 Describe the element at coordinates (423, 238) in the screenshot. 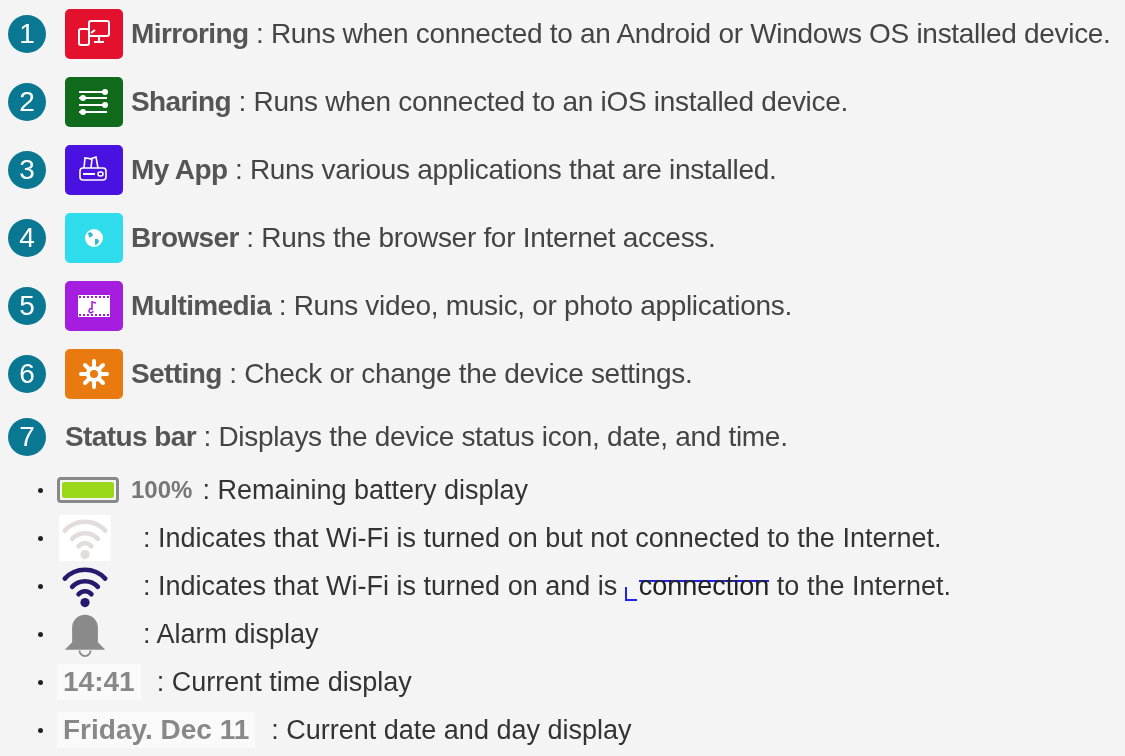

I see `feature-description: Browser : Runs the browser for Internet access.` at that location.